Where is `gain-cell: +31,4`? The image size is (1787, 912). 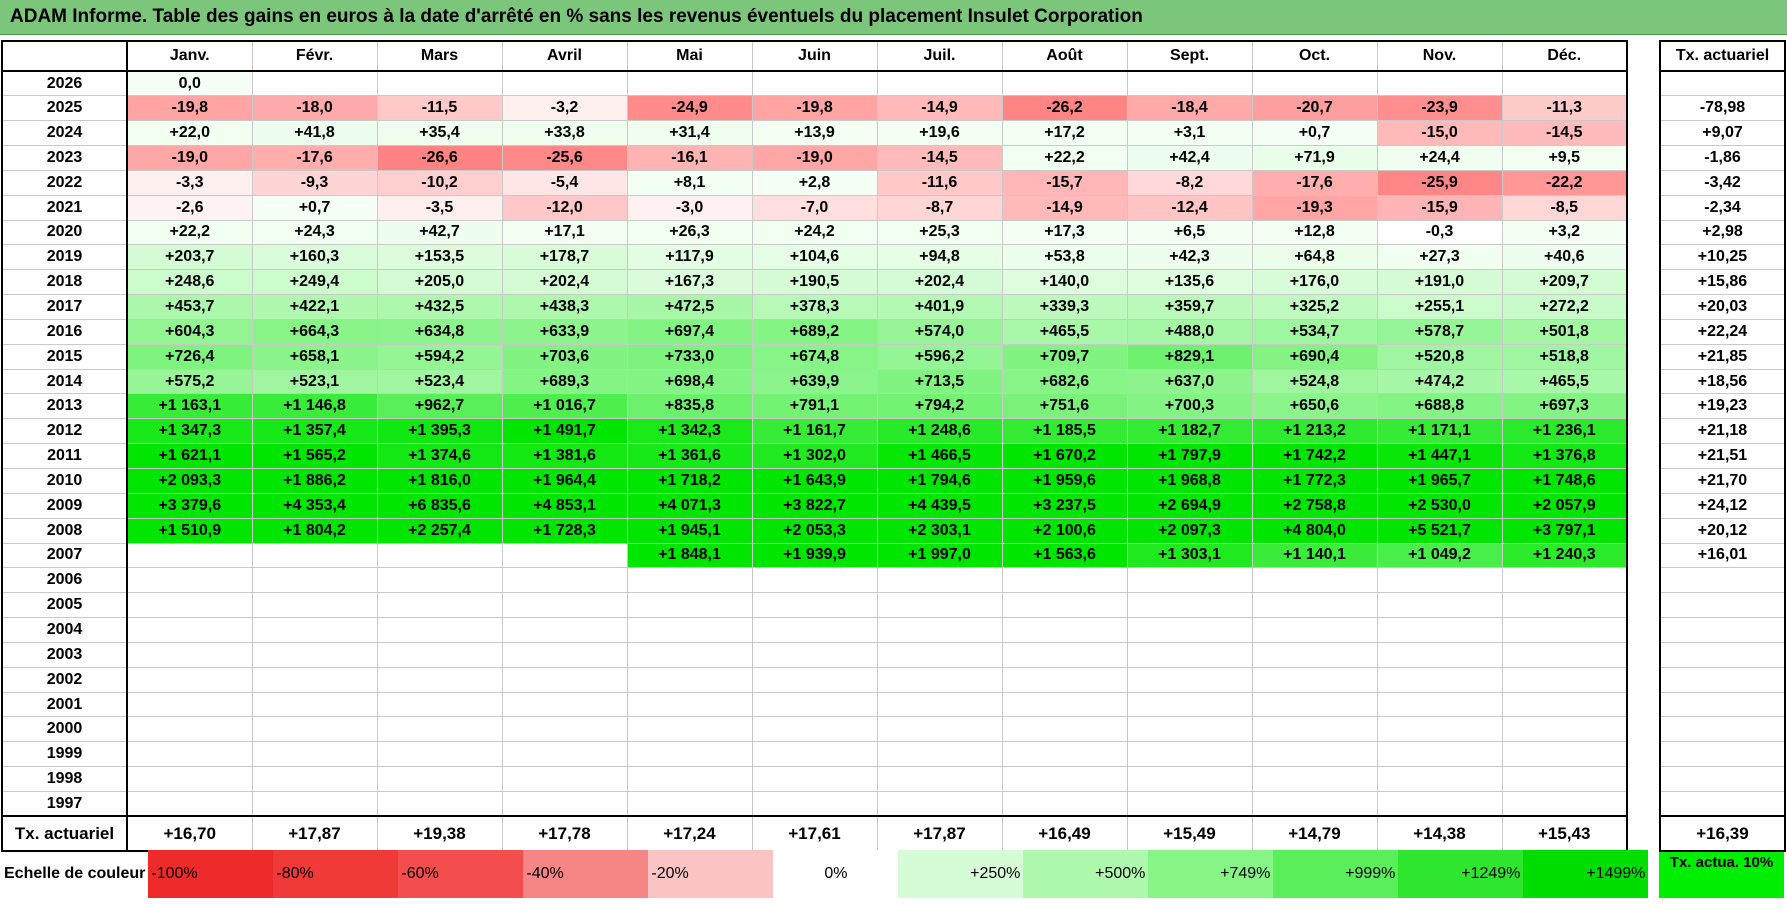 gain-cell: +31,4 is located at coordinates (689, 133).